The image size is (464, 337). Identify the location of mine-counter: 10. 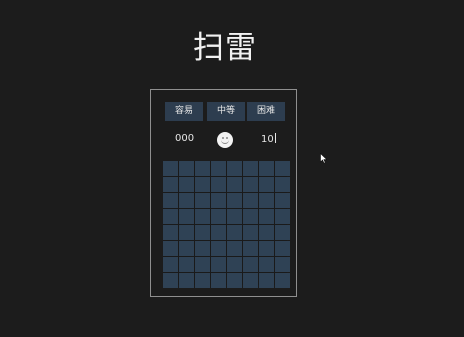
(268, 139).